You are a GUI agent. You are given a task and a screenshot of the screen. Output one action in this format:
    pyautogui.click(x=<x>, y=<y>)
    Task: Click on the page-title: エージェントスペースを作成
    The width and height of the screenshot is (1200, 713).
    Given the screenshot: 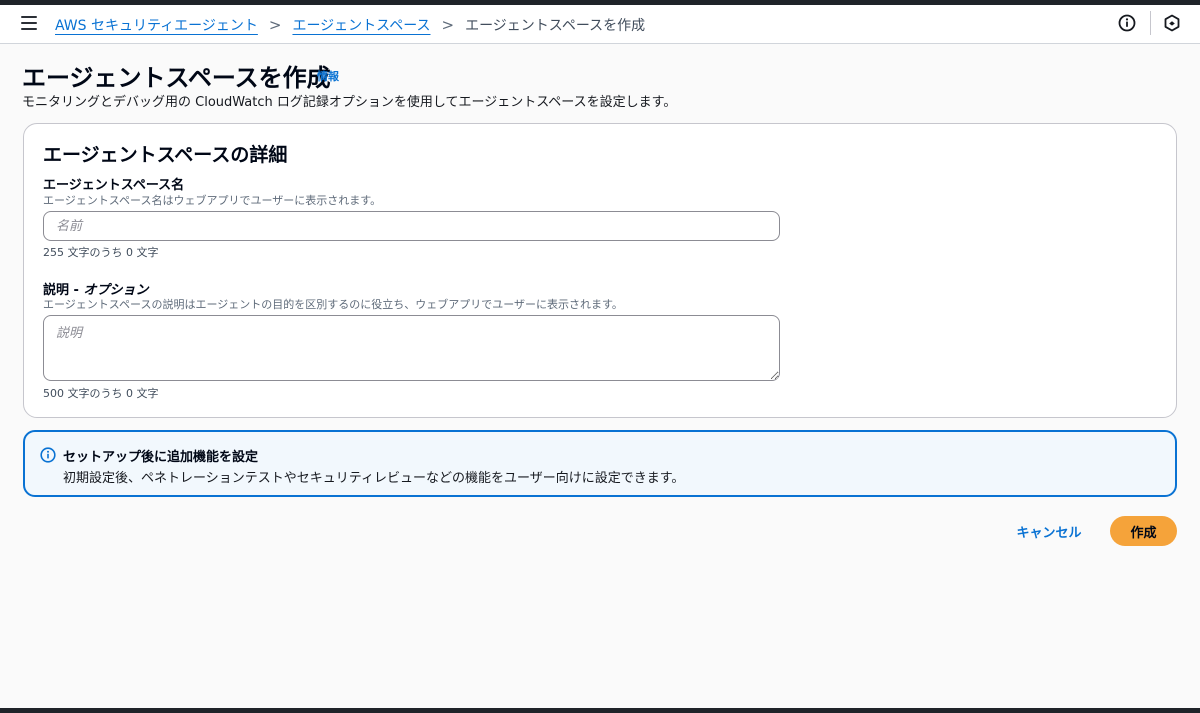 What is the action you would take?
    pyautogui.click(x=176, y=78)
    